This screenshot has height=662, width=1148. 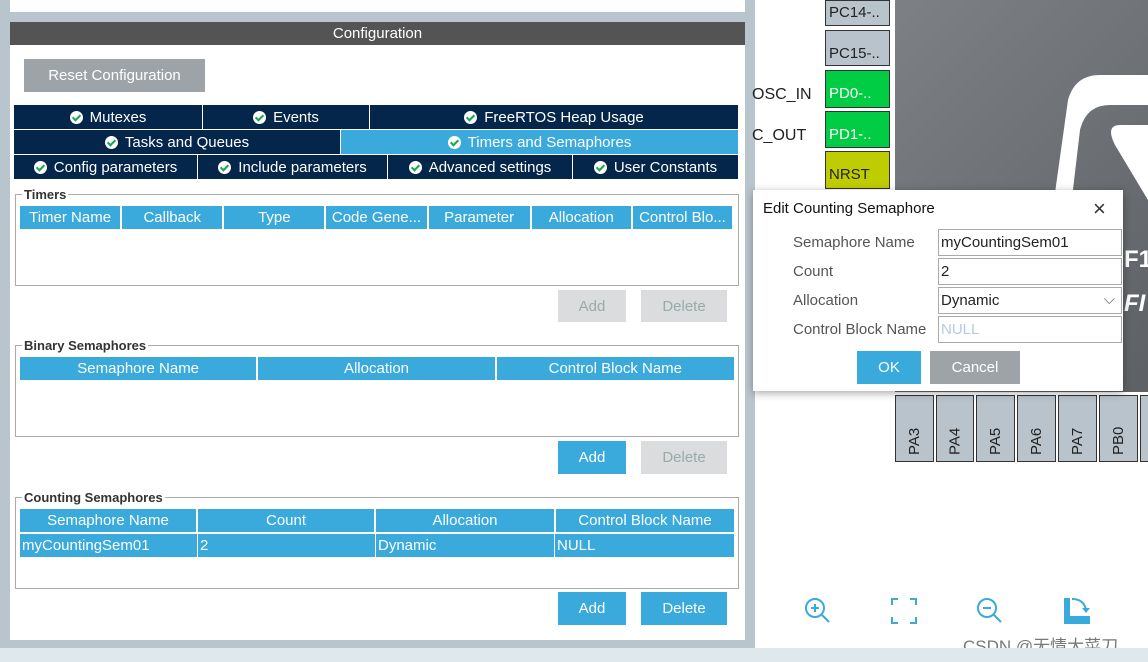 I want to click on column-header: Count, so click(x=286, y=520).